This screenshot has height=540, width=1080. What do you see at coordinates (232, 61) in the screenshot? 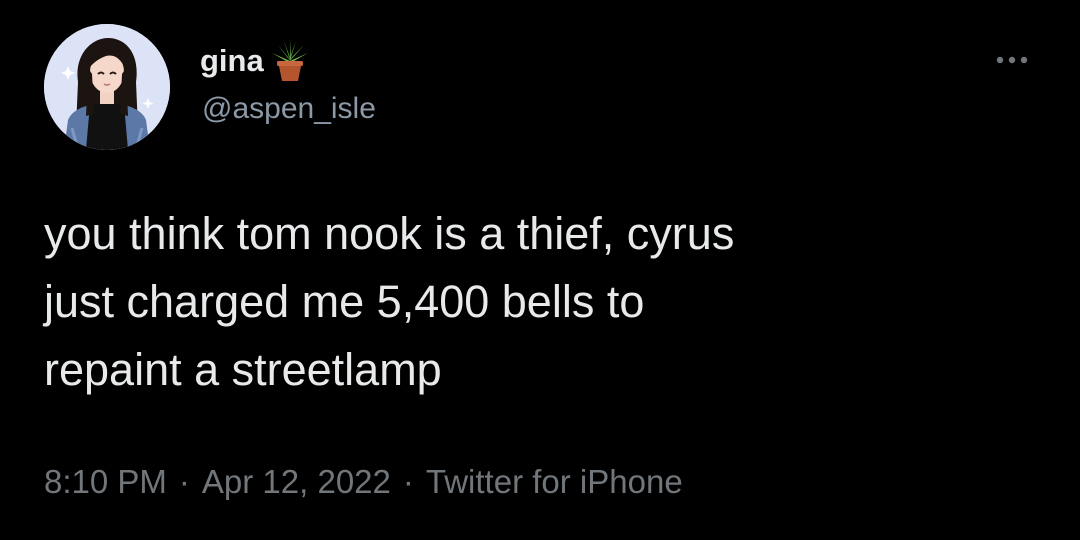
I see `author-display-name: gina` at bounding box center [232, 61].